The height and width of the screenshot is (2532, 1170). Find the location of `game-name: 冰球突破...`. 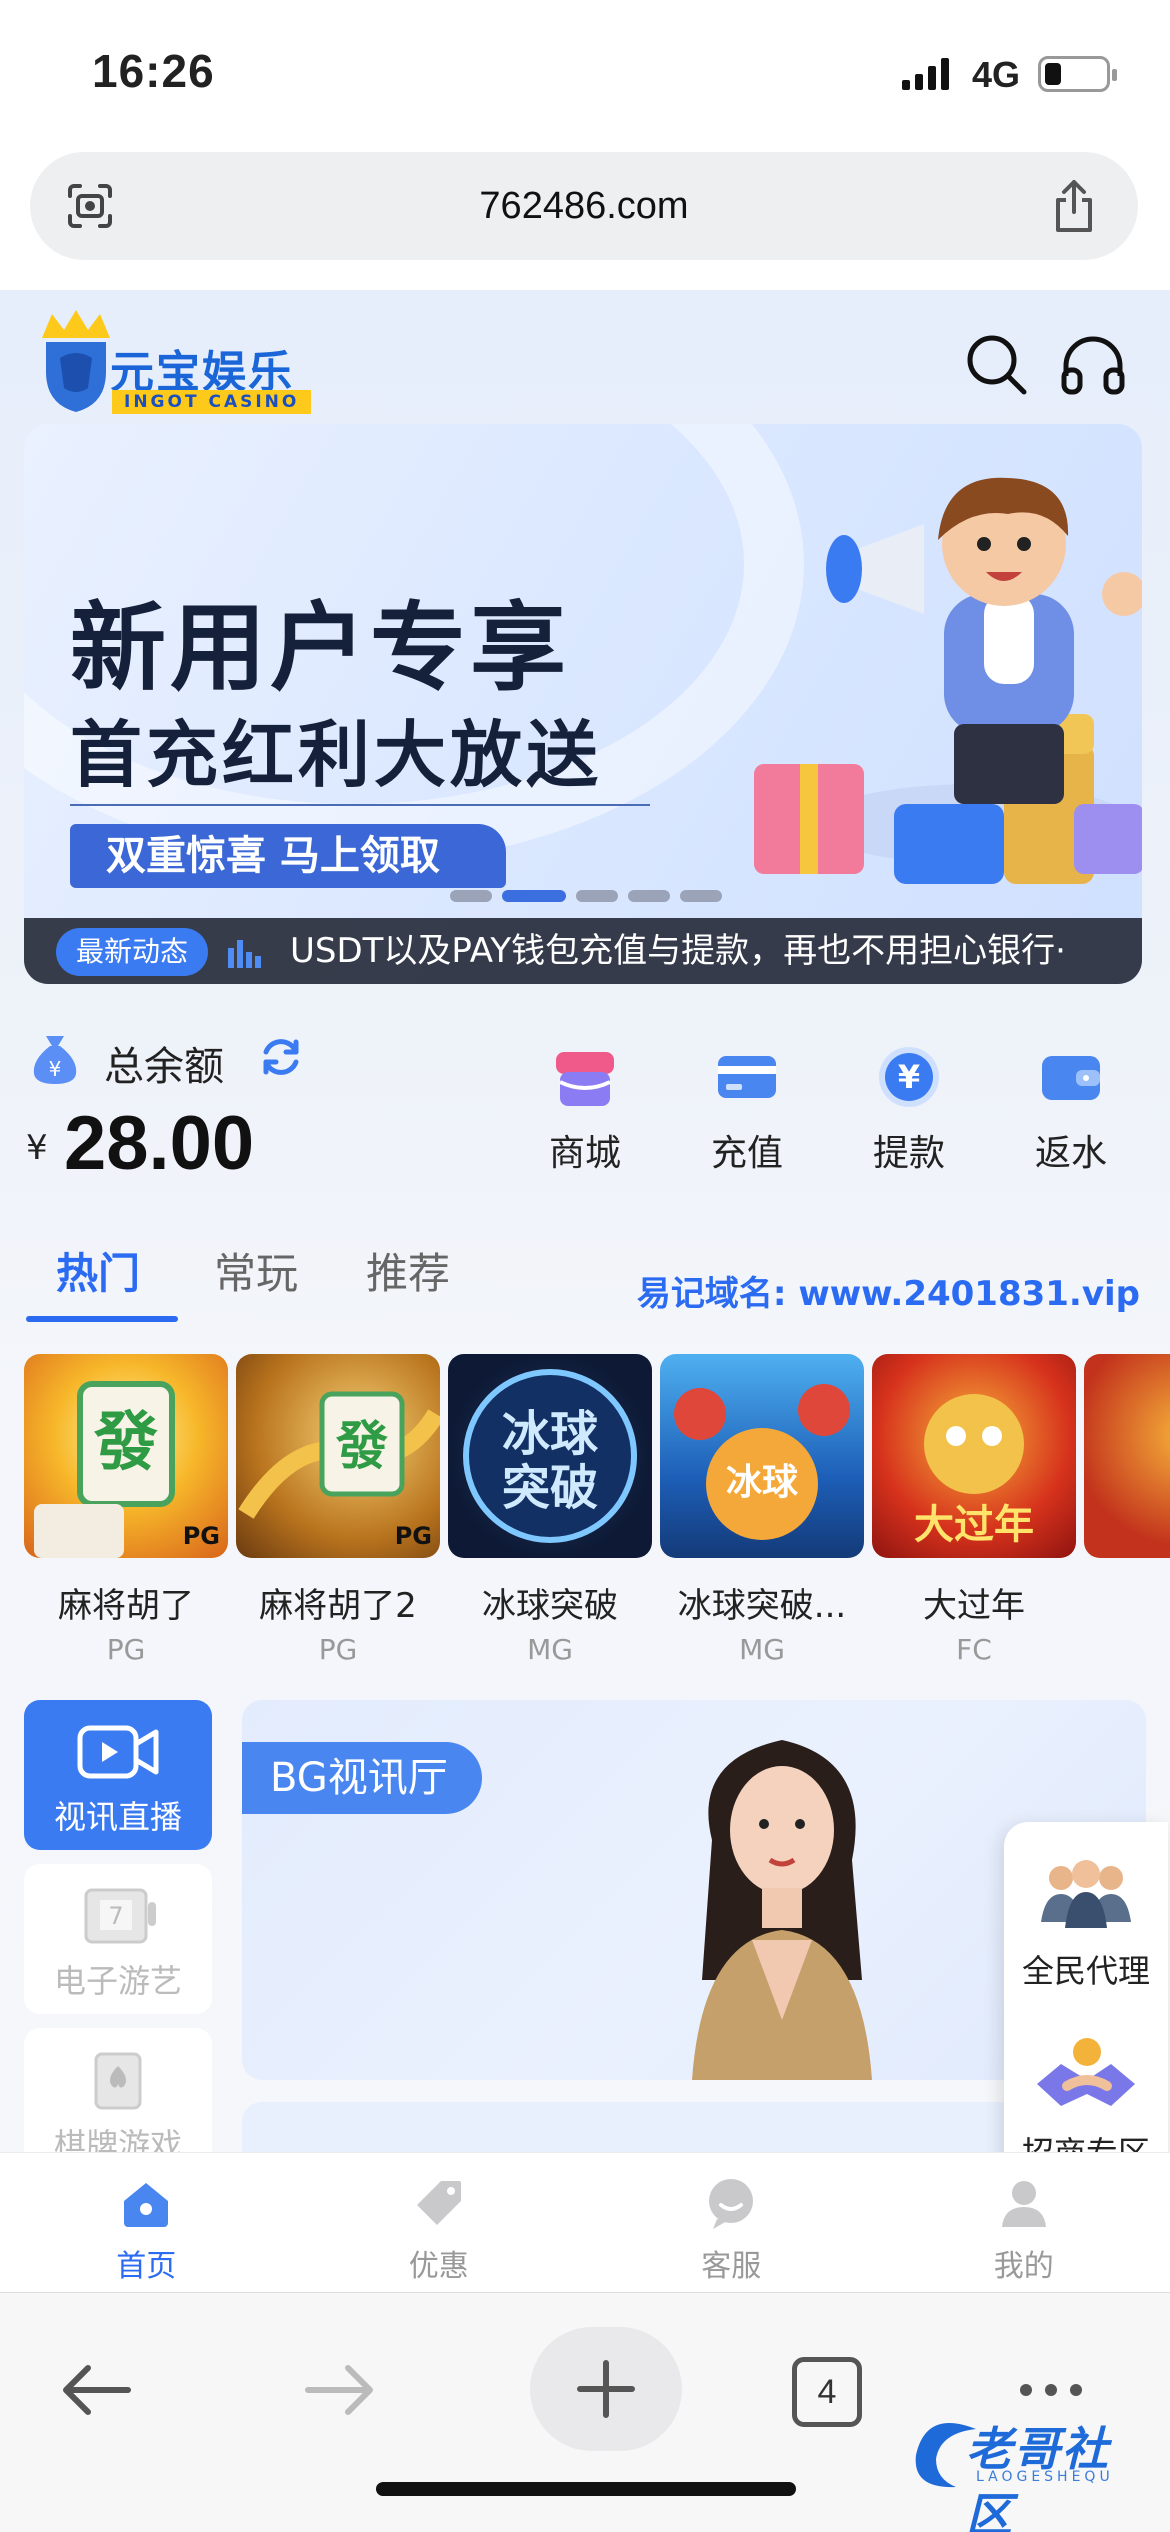

game-name: 冰球突破... is located at coordinates (762, 1606).